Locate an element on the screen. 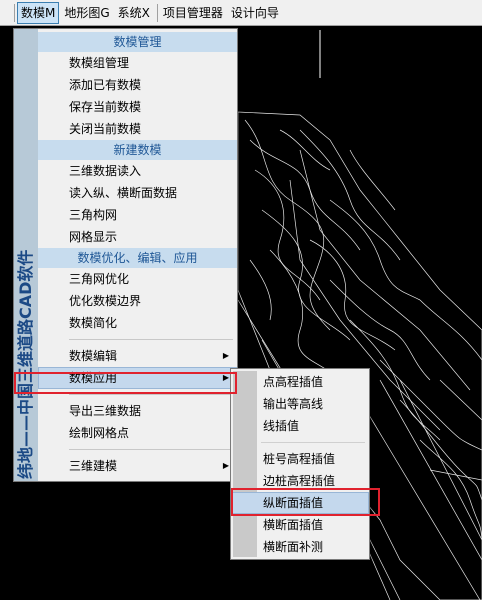 This screenshot has width=482, height=600. menu-dixingtu: 地形图G is located at coordinates (86, 13).